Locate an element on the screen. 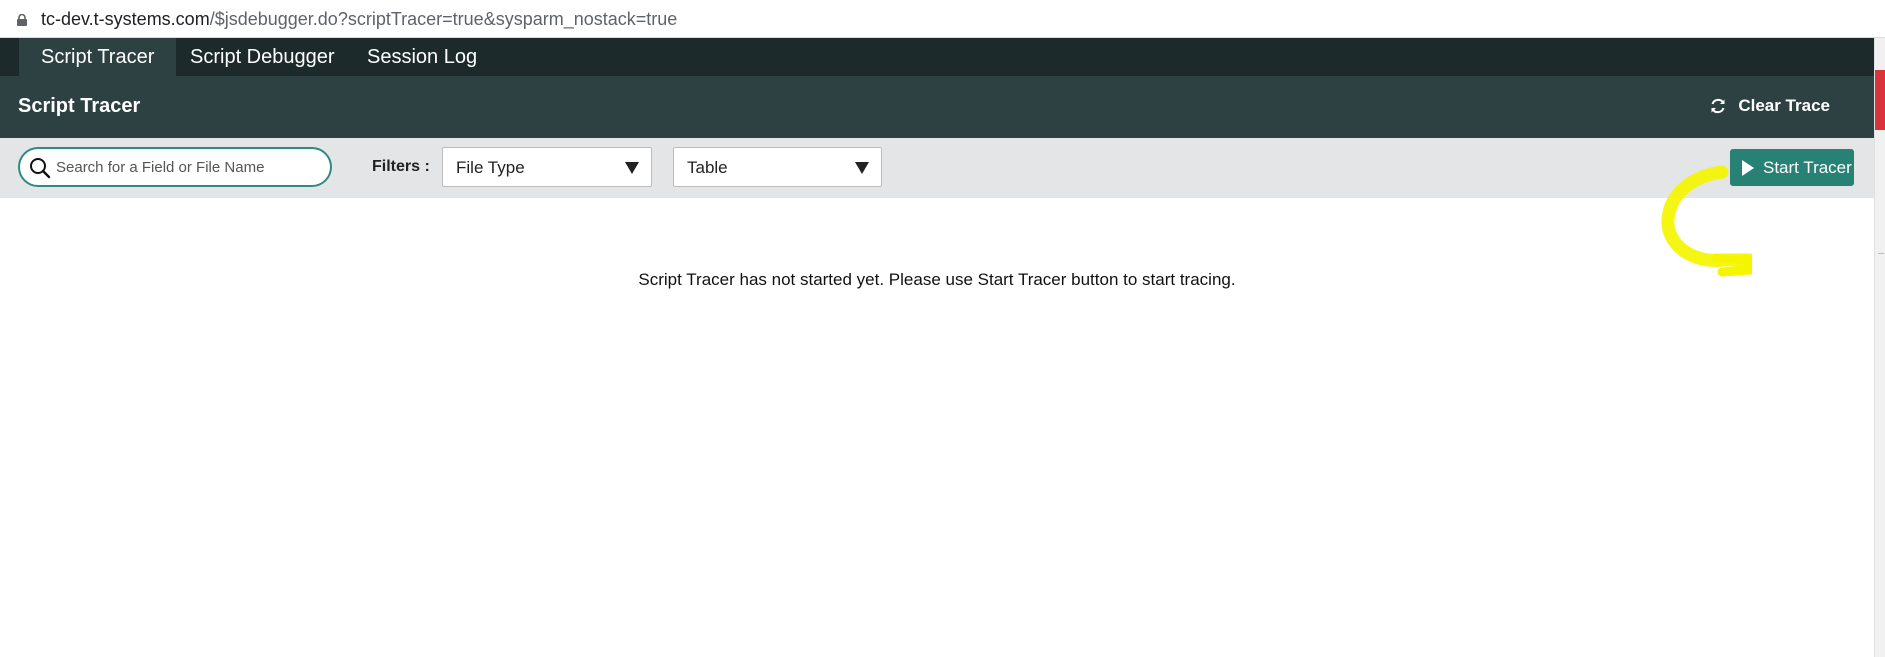 This screenshot has width=1885, height=657. edge-red-marker is located at coordinates (1880, 100).